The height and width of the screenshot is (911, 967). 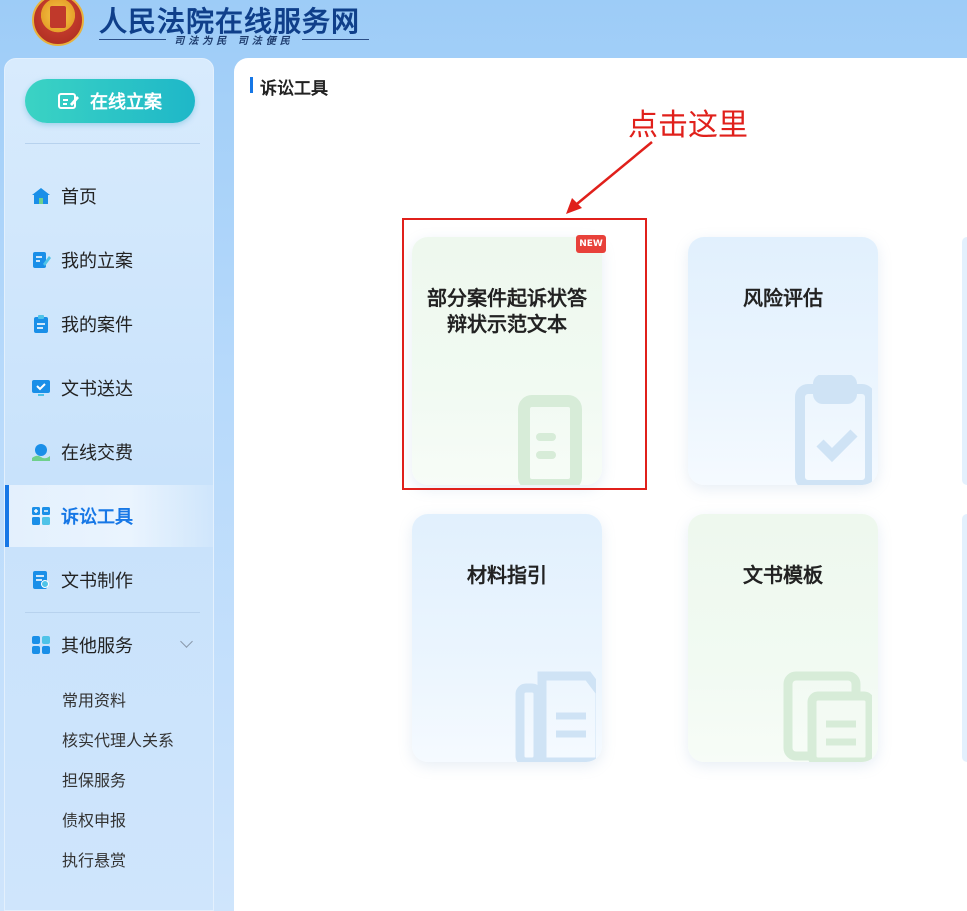 What do you see at coordinates (94, 859) in the screenshot?
I see `sidebar-subitem-enforcement-reward: 执行悬赏` at bounding box center [94, 859].